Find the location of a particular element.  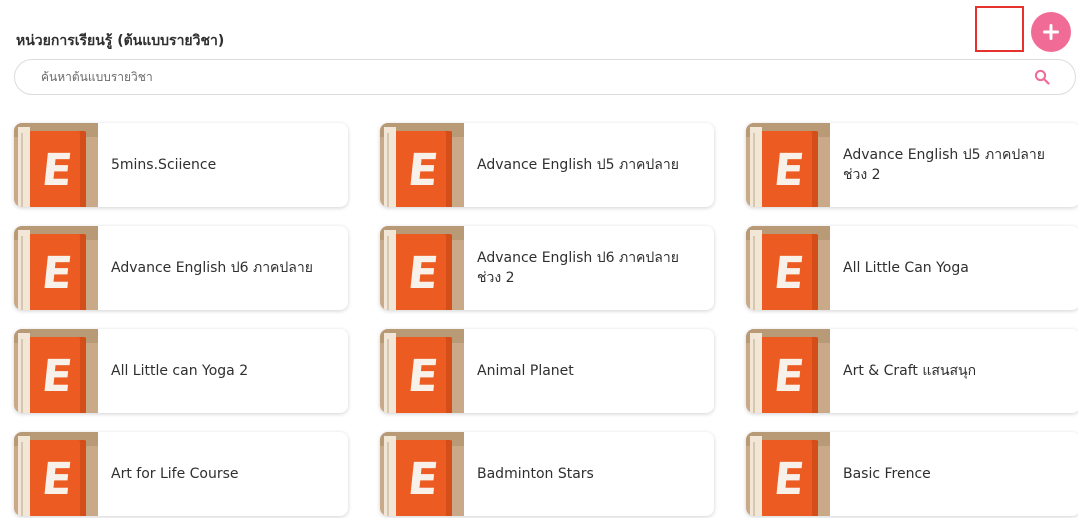

course-card: E 5mins.Sciience is located at coordinates (181, 165).